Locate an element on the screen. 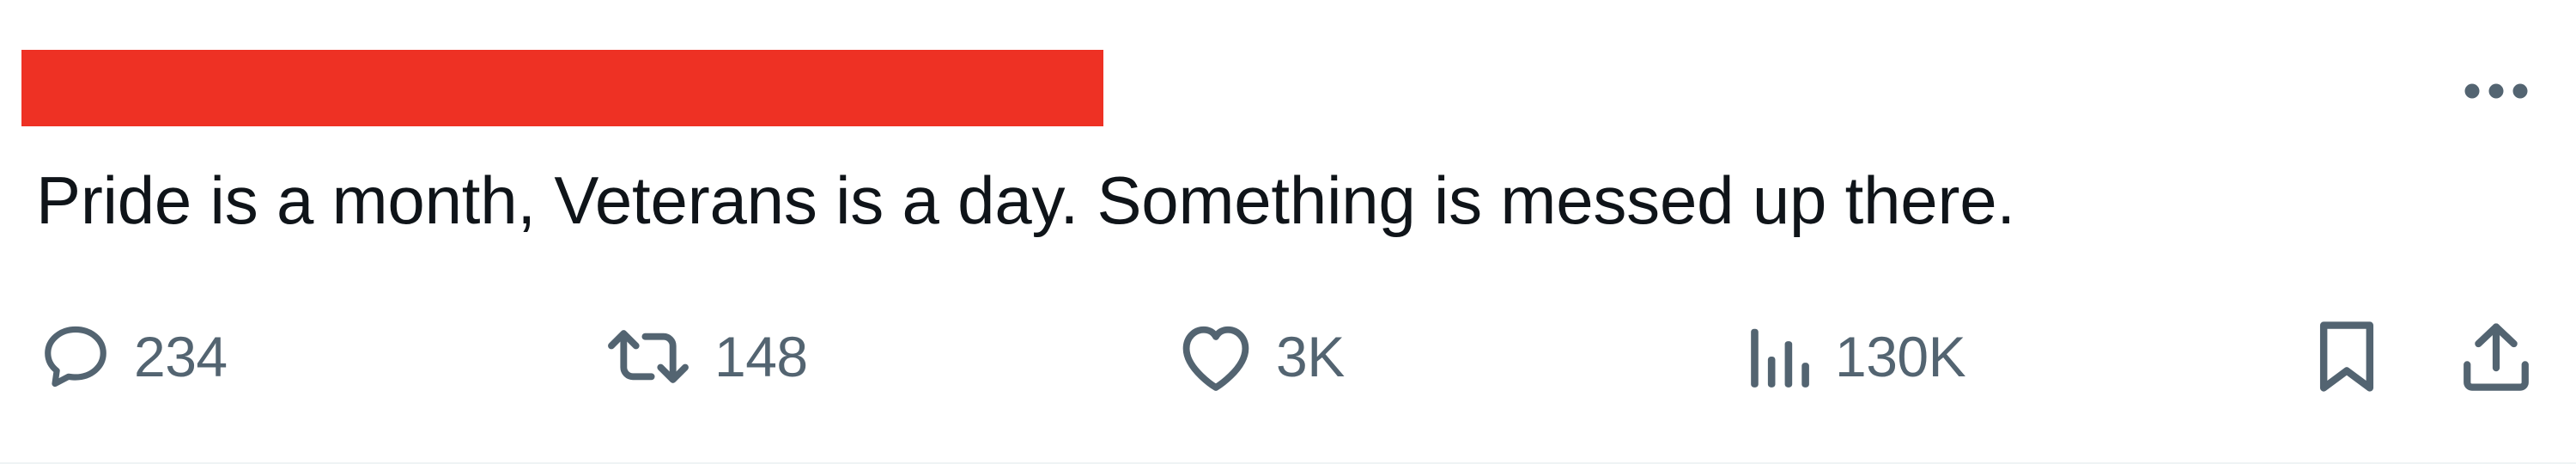 This screenshot has height=464, width=2576. share-button is located at coordinates (2496, 356).